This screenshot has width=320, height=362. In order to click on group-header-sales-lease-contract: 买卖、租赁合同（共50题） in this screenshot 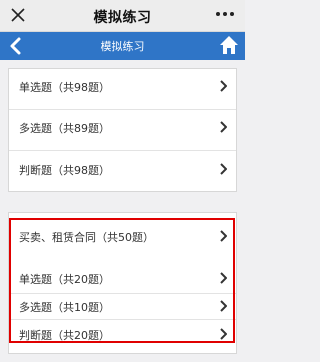, I will do `click(122, 237)`.